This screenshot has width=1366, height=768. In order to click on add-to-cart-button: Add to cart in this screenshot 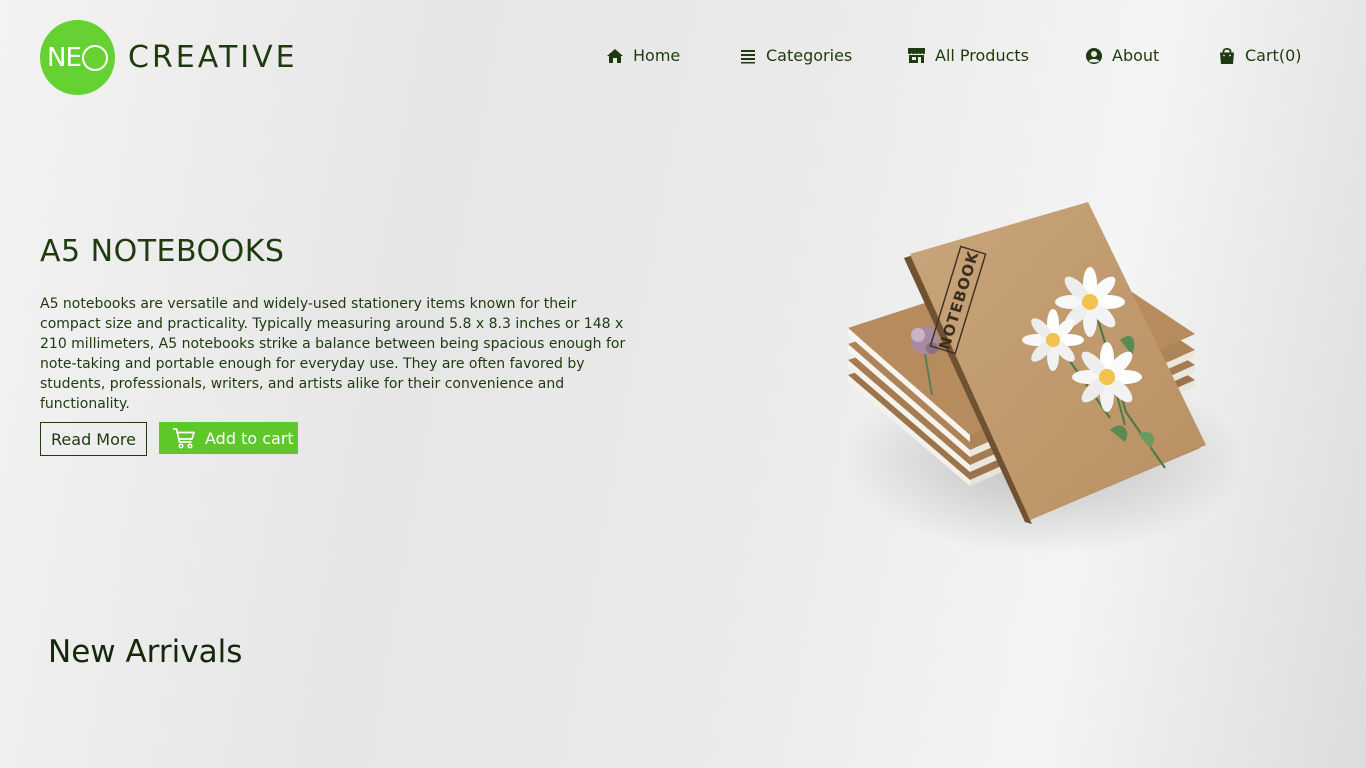, I will do `click(228, 438)`.